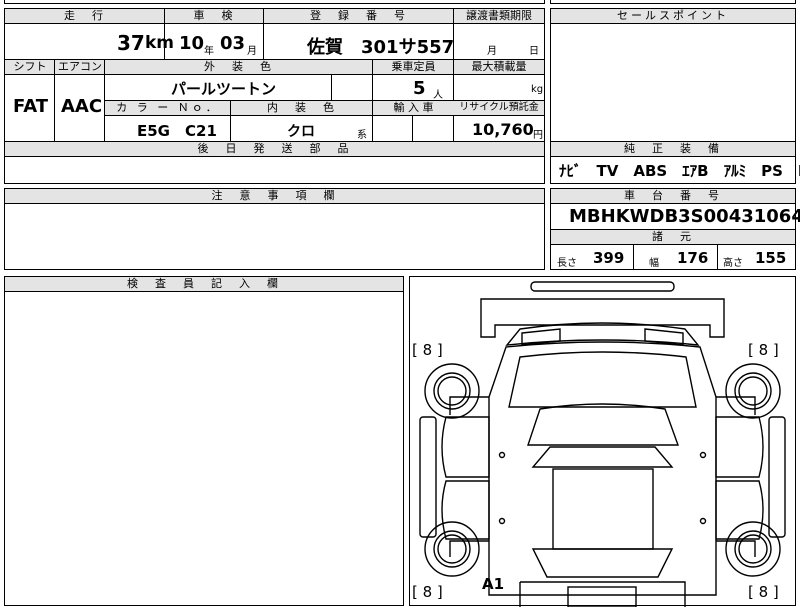 This screenshot has width=800, height=607. Describe the element at coordinates (673, 196) in the screenshot. I see `chassis-header: 車 台 番 号` at that location.